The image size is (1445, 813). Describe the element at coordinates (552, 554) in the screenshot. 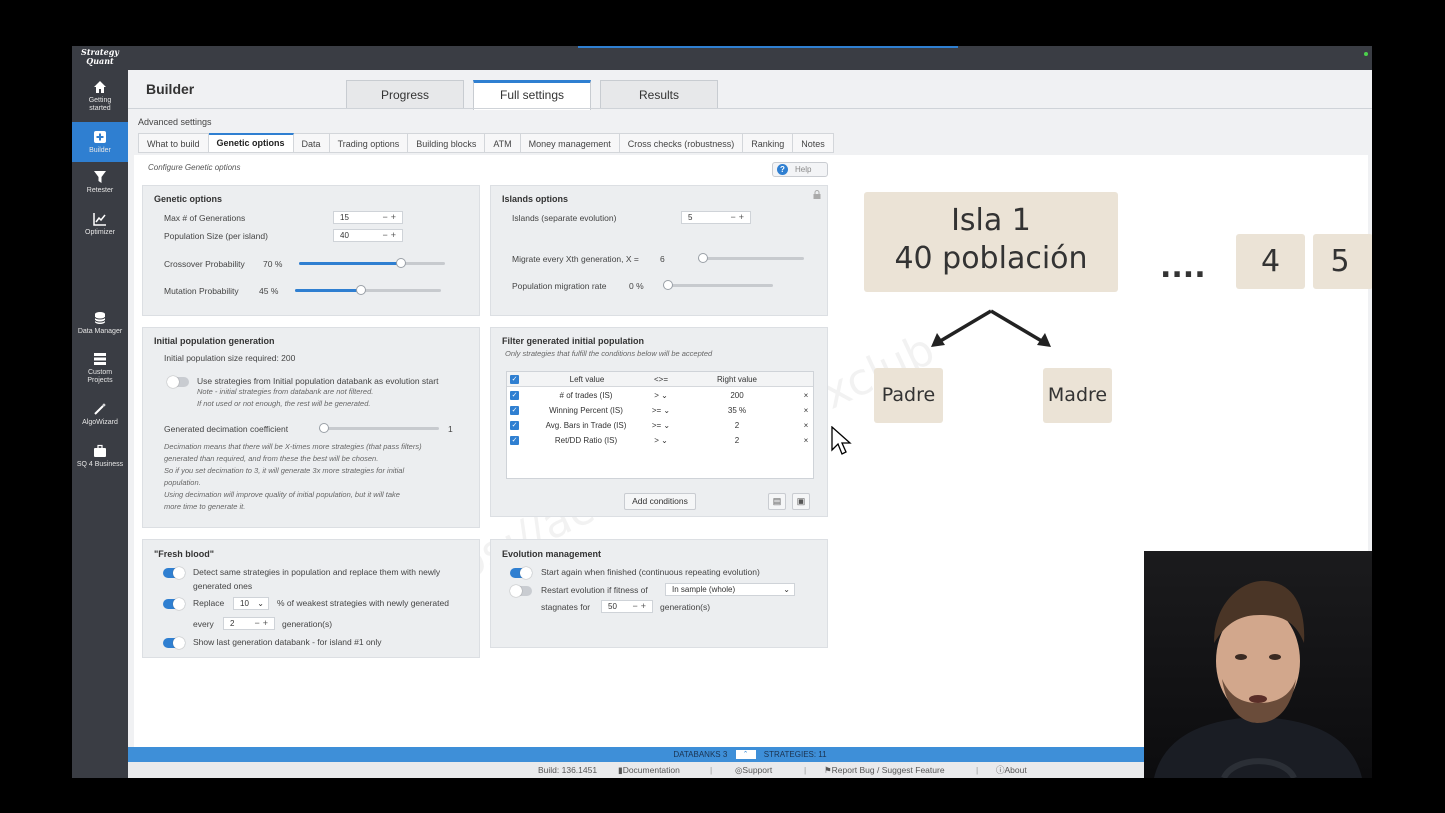

I see `panel-title: Evolution management` at that location.